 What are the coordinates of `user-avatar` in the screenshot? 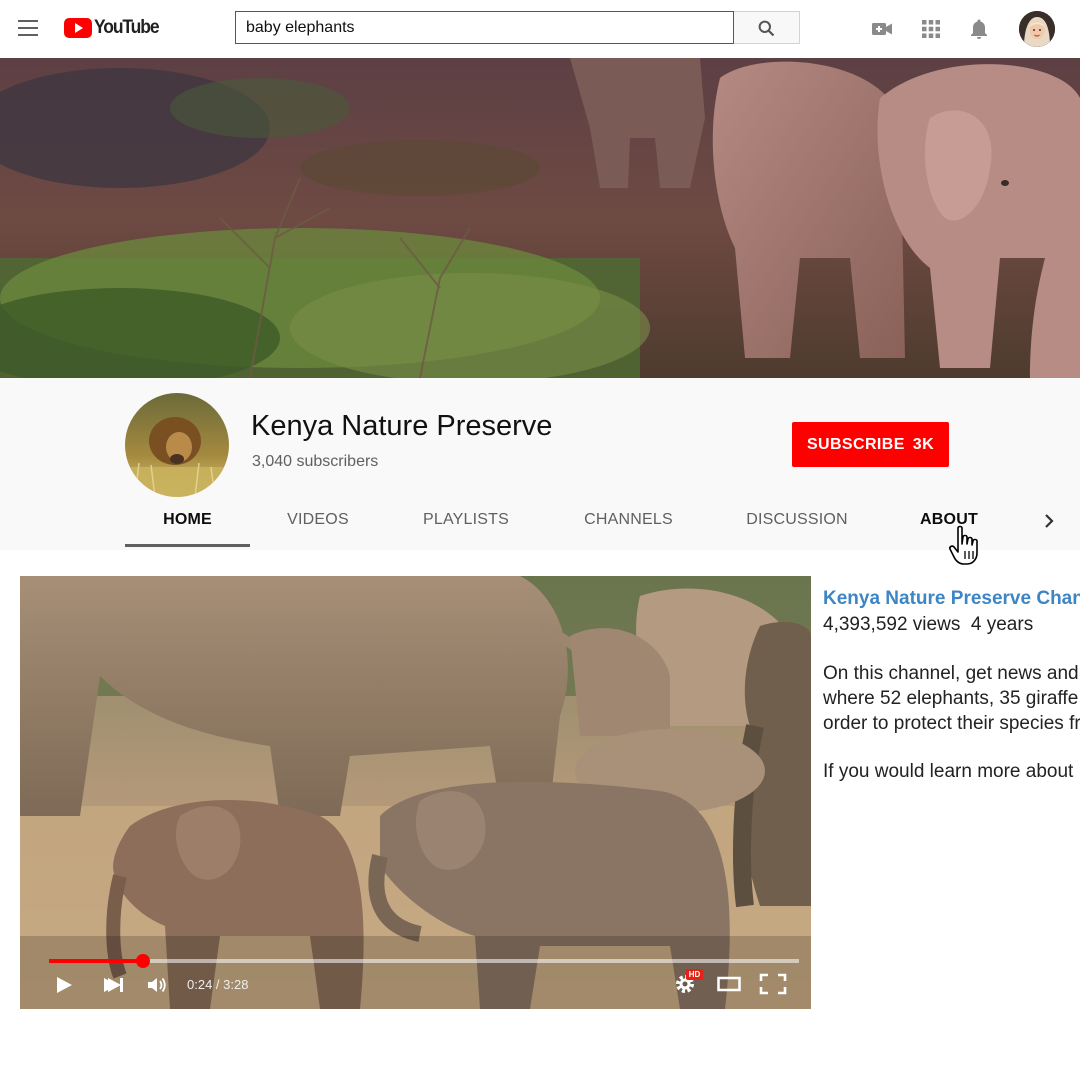 It's located at (1037, 29).